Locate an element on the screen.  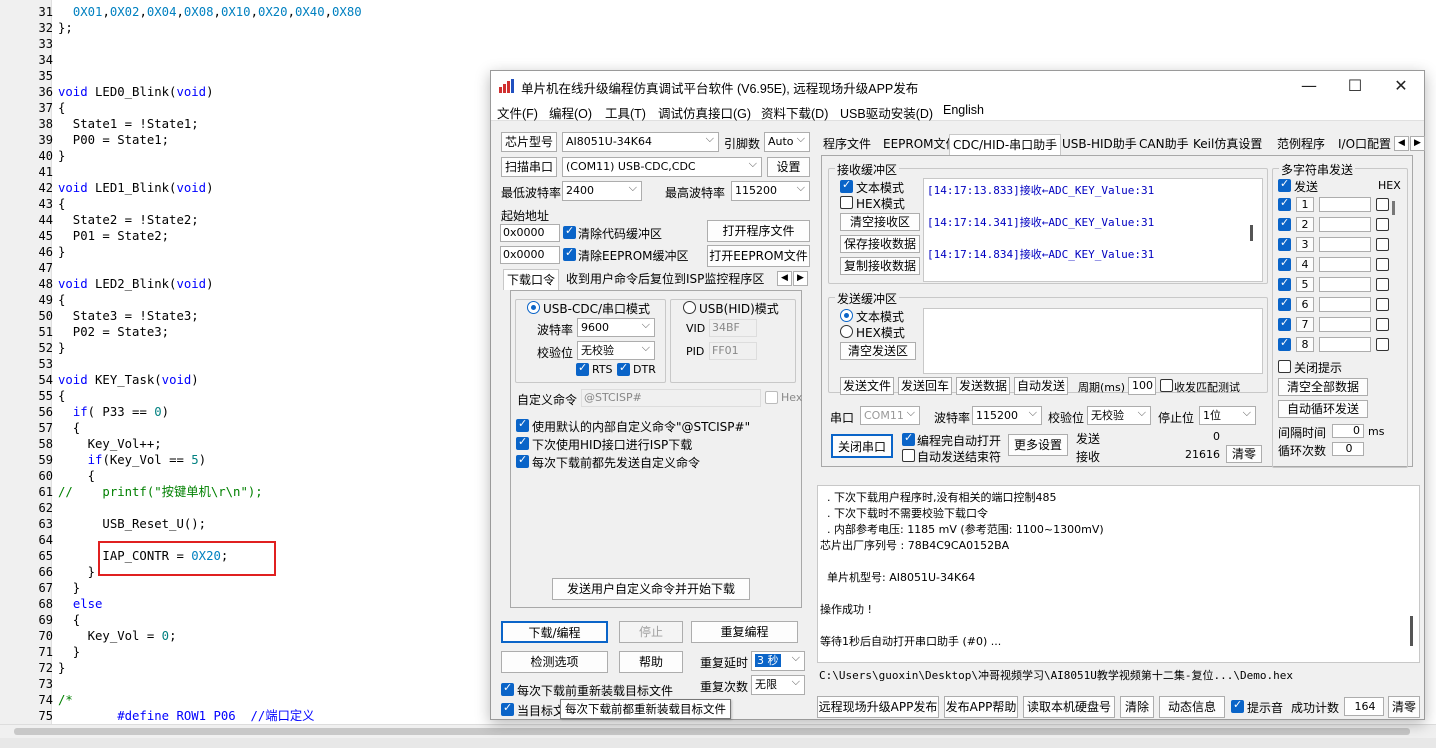
rts-checkbox is located at coordinates (582, 368).